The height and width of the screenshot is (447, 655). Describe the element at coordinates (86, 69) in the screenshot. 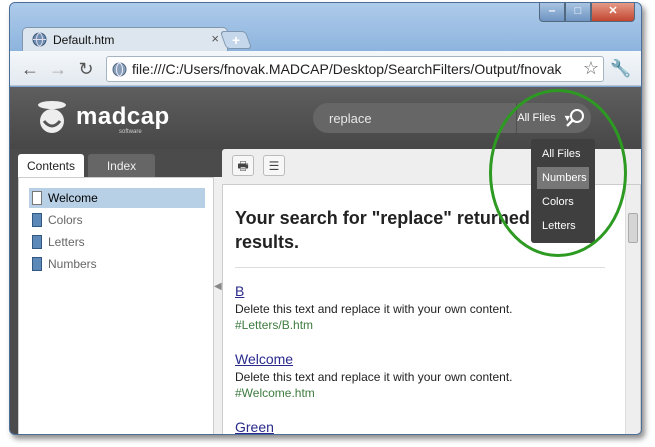

I see `reload-icon: ↻` at that location.